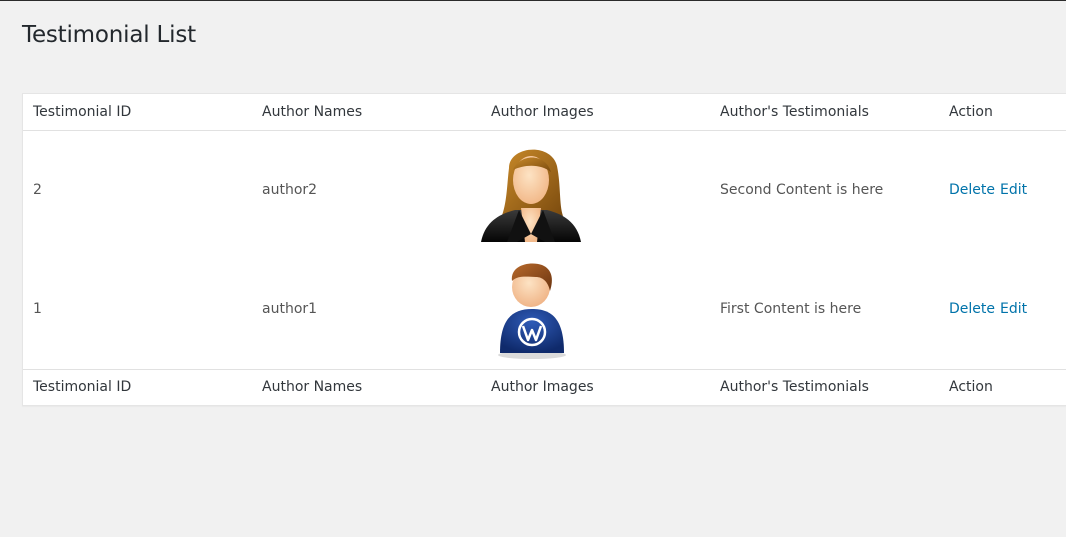 The image size is (1066, 537). What do you see at coordinates (109, 35) in the screenshot?
I see `page-title: Testimonial List` at bounding box center [109, 35].